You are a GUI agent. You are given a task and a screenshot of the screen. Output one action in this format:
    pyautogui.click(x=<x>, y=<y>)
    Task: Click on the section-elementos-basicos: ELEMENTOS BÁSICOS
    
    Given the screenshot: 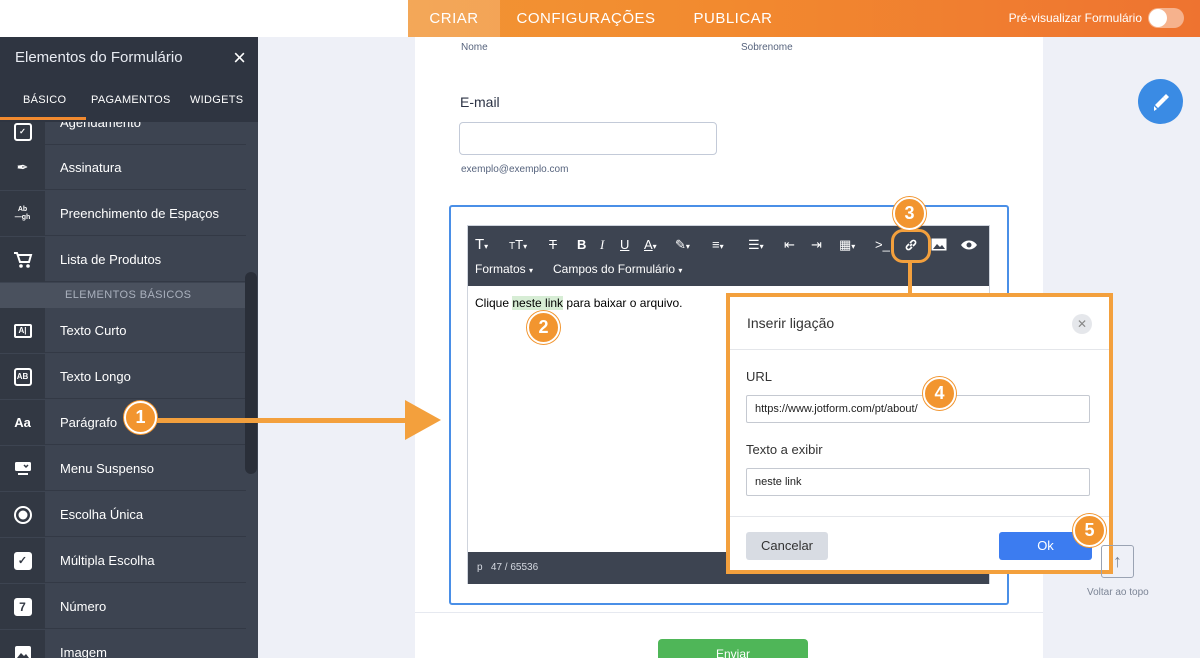 What is the action you would take?
    pyautogui.click(x=123, y=295)
    